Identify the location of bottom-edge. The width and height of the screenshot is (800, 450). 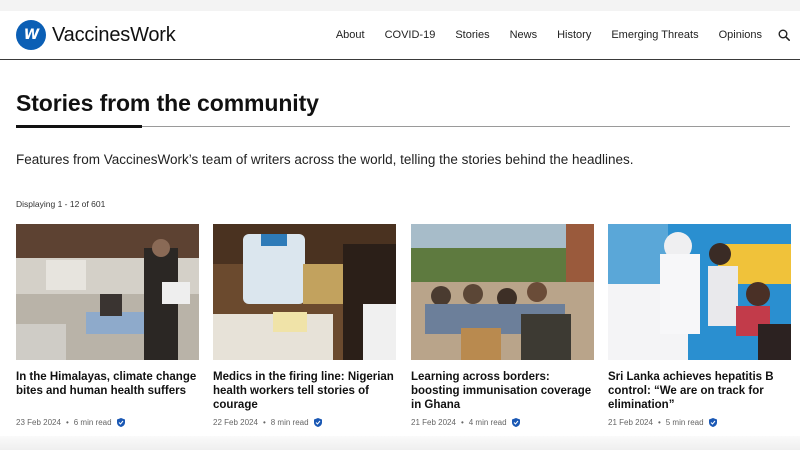
(400, 443).